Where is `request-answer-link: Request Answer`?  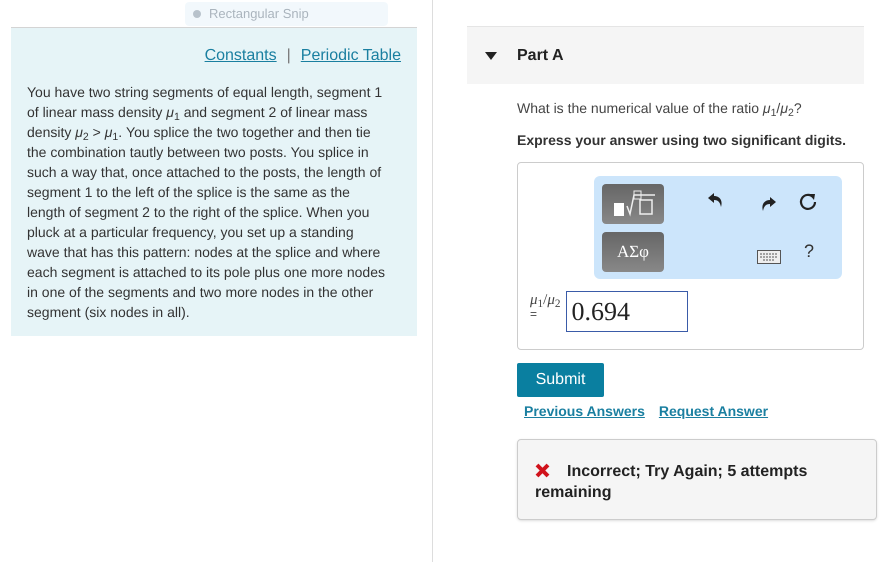
request-answer-link: Request Answer is located at coordinates (713, 411).